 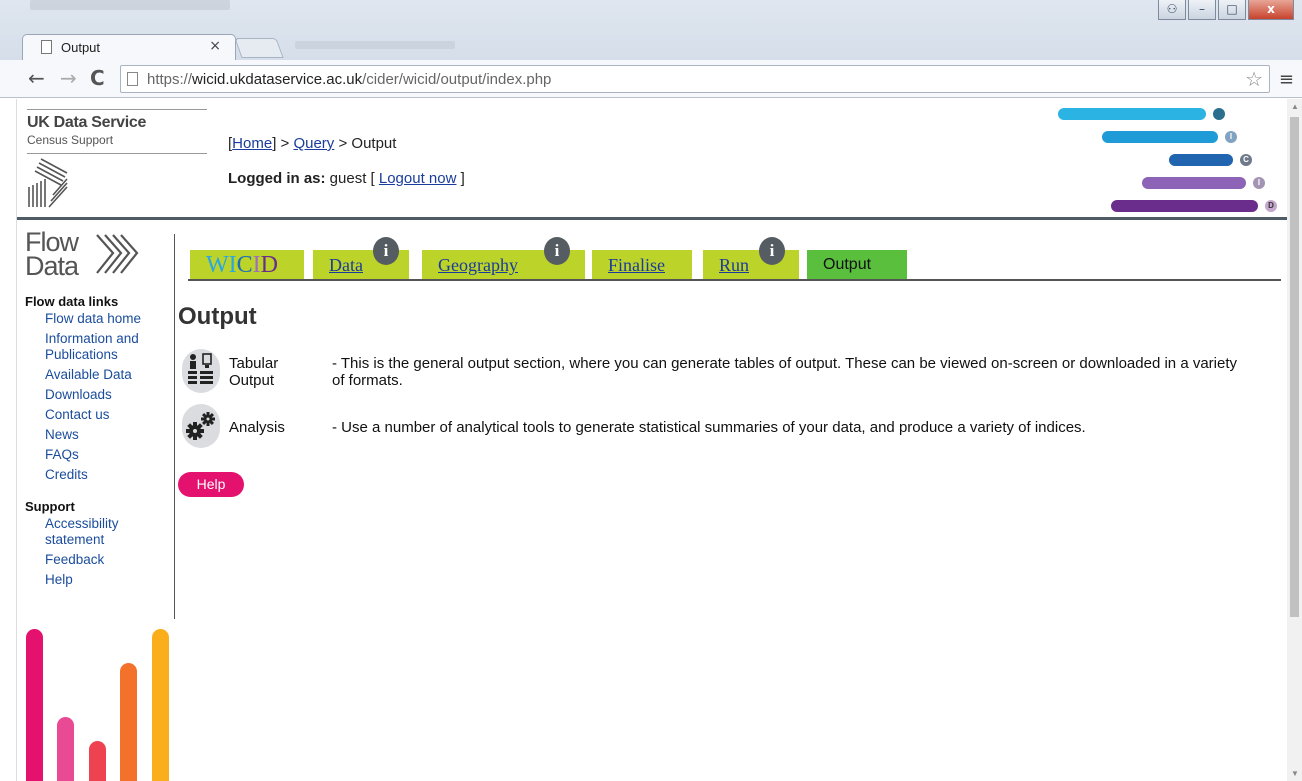 I want to click on flow-logo-word: Data, so click(x=52, y=266).